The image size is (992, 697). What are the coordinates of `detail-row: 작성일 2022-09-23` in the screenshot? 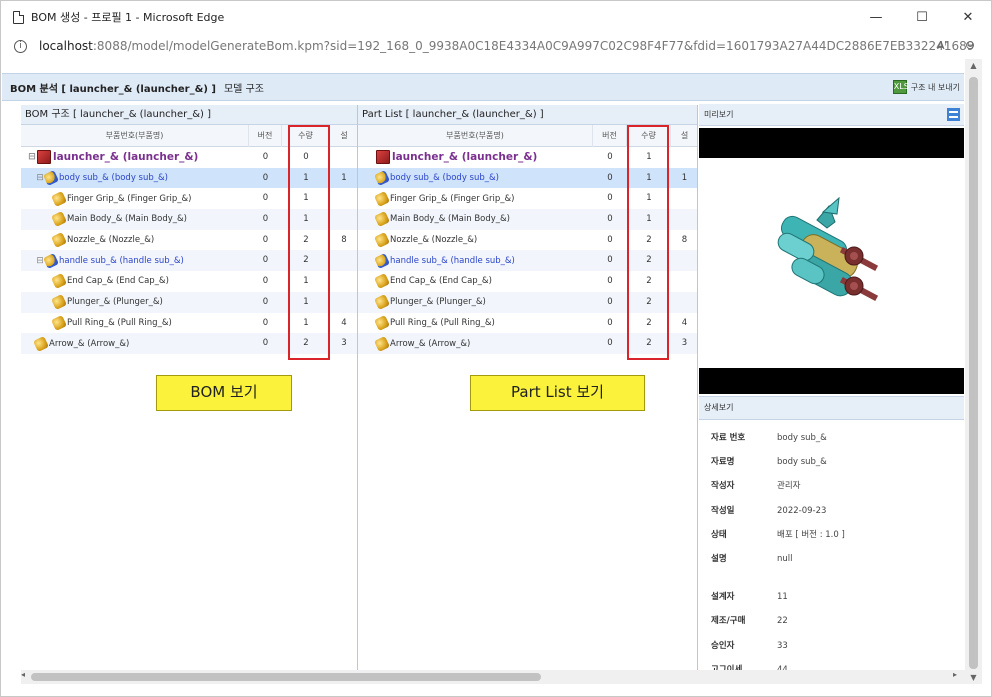 It's located at (831, 511).